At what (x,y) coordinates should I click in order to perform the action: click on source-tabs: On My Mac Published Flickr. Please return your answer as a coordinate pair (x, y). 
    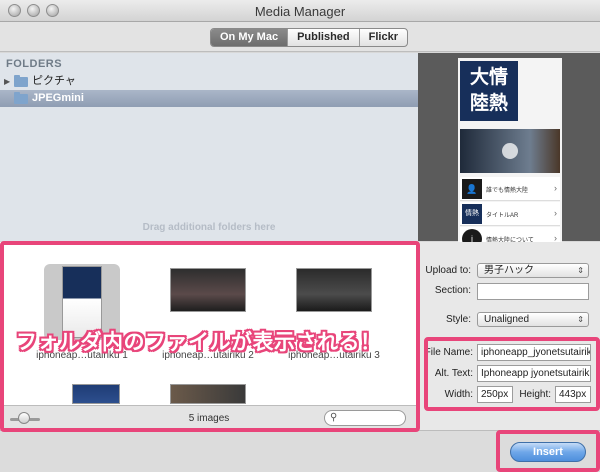
    Looking at the image, I should click on (309, 37).